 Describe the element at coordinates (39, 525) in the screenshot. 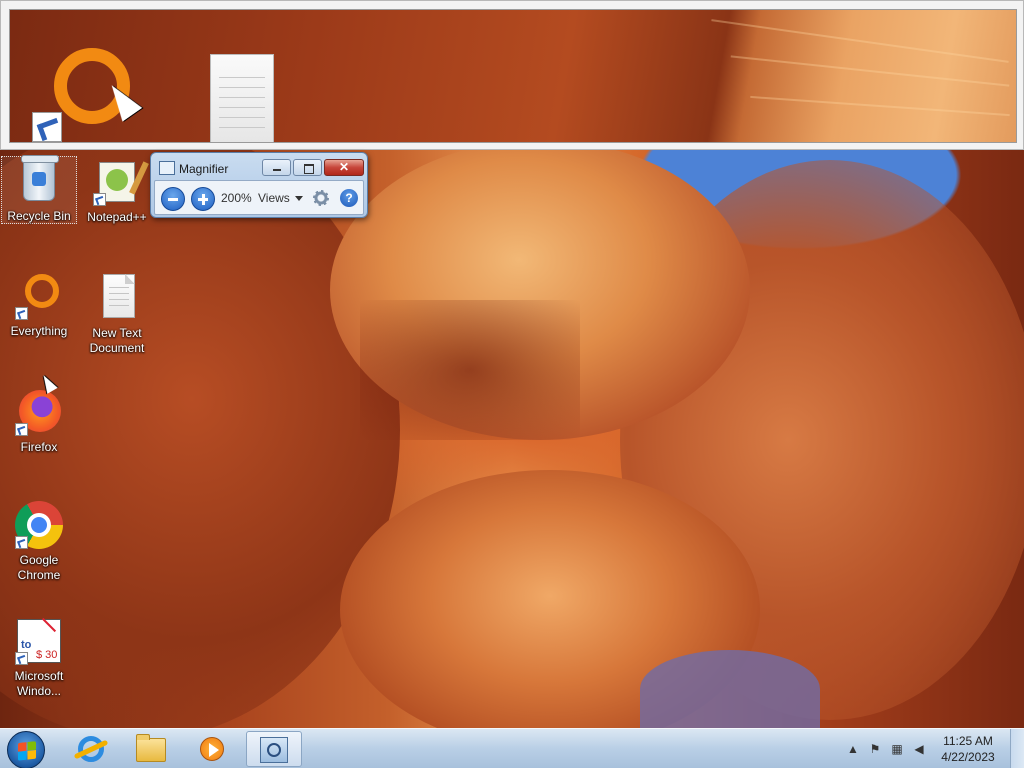

I see `chrome-icon` at that location.